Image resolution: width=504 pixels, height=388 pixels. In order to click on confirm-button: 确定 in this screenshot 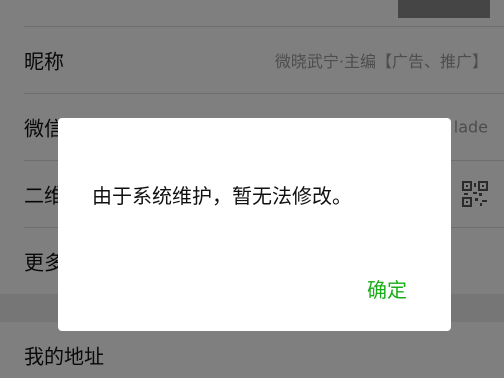, I will do `click(387, 288)`.